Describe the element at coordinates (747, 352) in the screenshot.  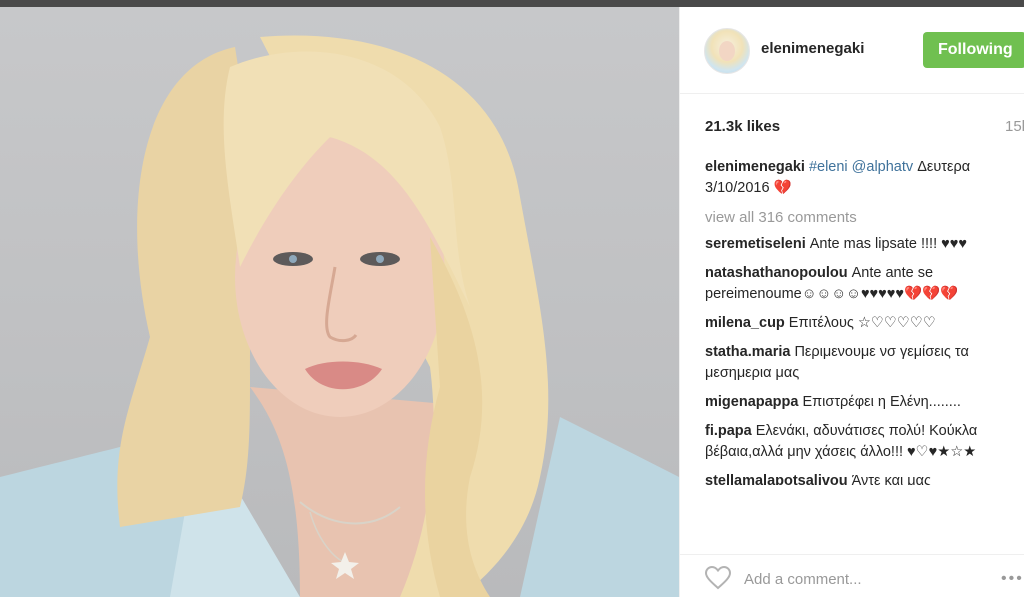
I see `comment-username: statha.maria` at that location.